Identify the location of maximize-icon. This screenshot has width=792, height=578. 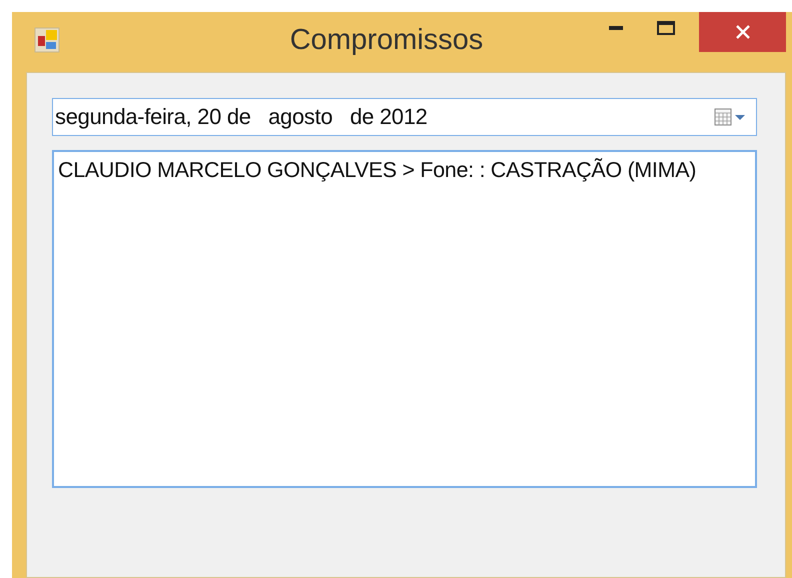
(666, 28).